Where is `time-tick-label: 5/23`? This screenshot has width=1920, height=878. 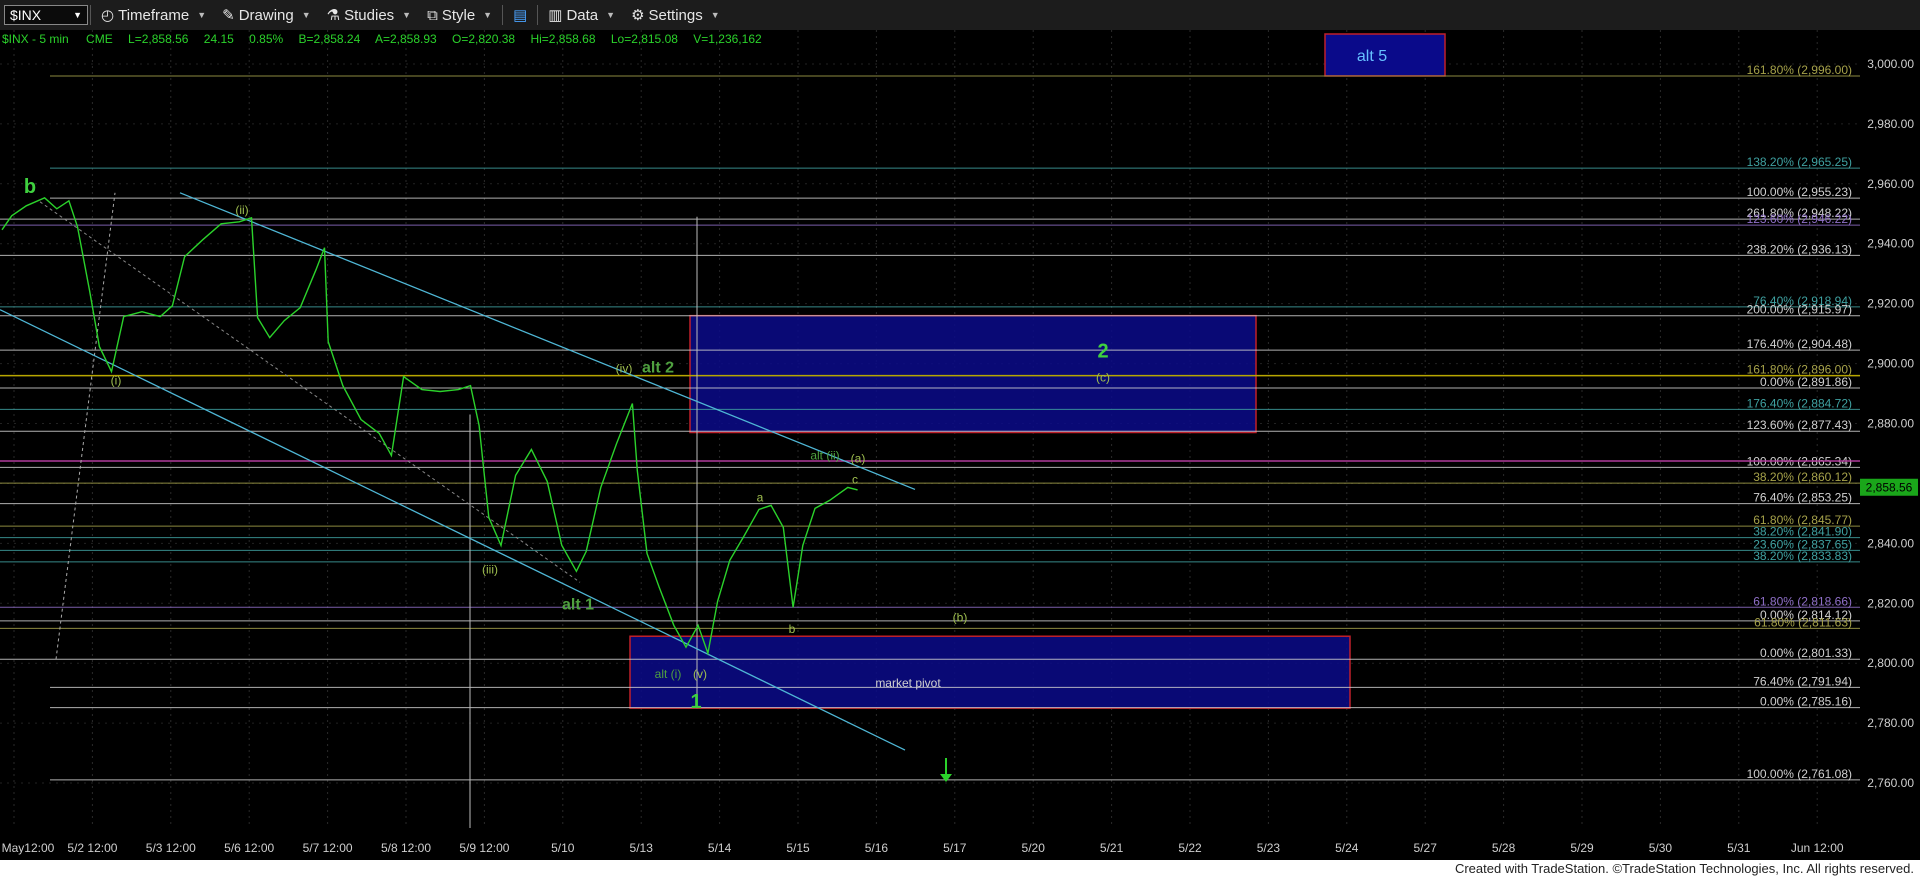 time-tick-label: 5/23 is located at coordinates (1269, 848).